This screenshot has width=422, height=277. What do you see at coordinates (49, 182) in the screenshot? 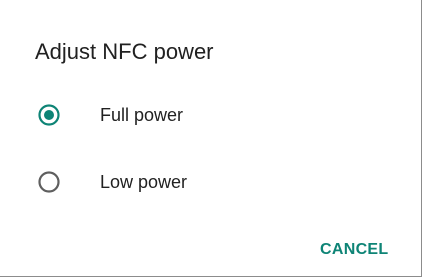
I see `radio-unselected-icon` at bounding box center [49, 182].